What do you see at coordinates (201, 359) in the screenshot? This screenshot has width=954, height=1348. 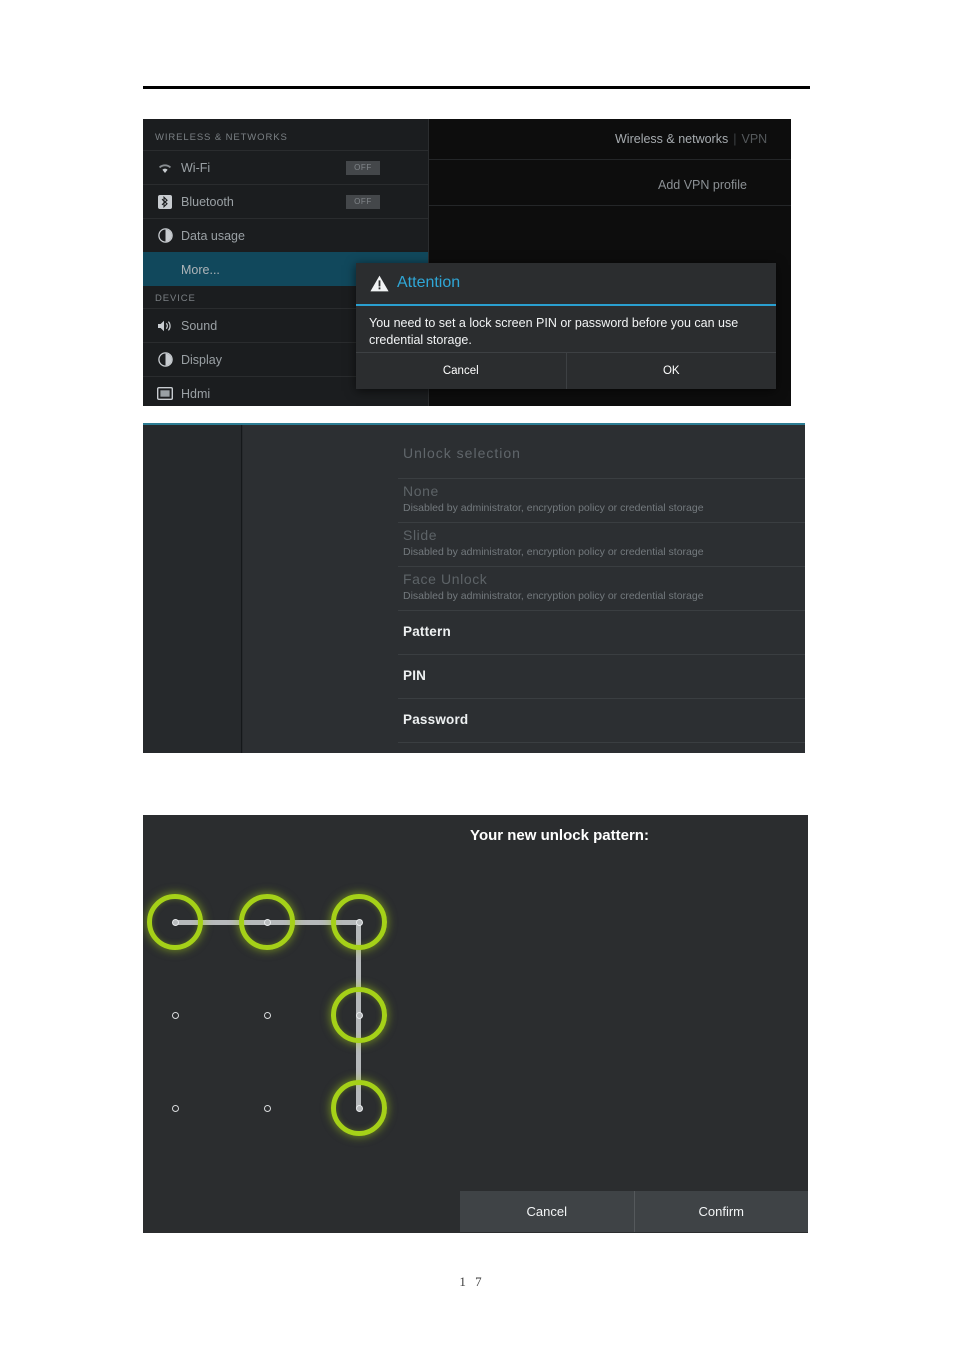 I see `sidebar-item-label: Display` at bounding box center [201, 359].